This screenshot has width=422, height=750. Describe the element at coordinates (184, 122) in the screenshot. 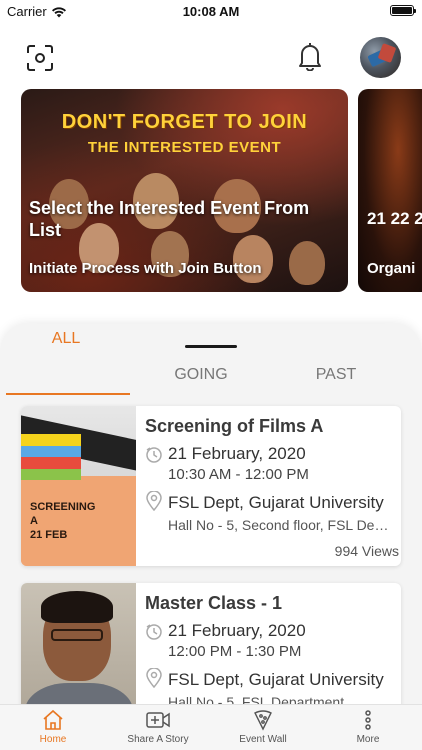

I see `banner-headline: DON'T FORGET TO JOIN` at that location.